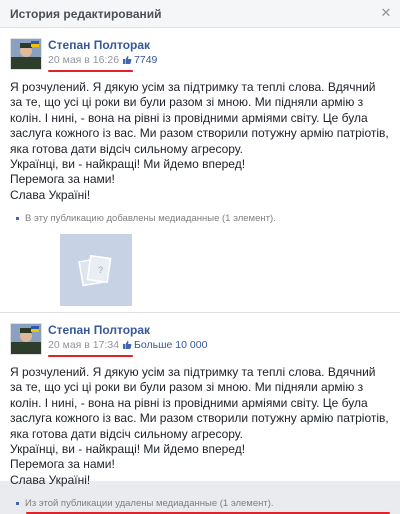  What do you see at coordinates (145, 60) in the screenshot?
I see `reaction-count: 7749` at bounding box center [145, 60].